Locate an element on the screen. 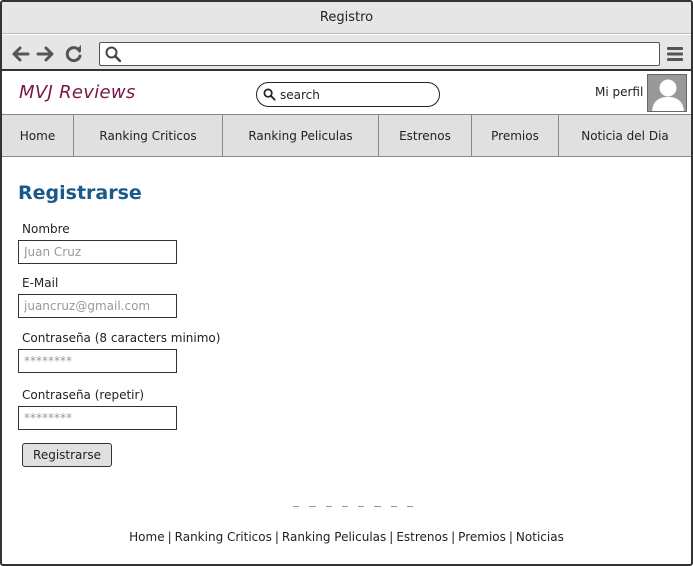  site-logo: MVJ Reviews is located at coordinates (77, 92).